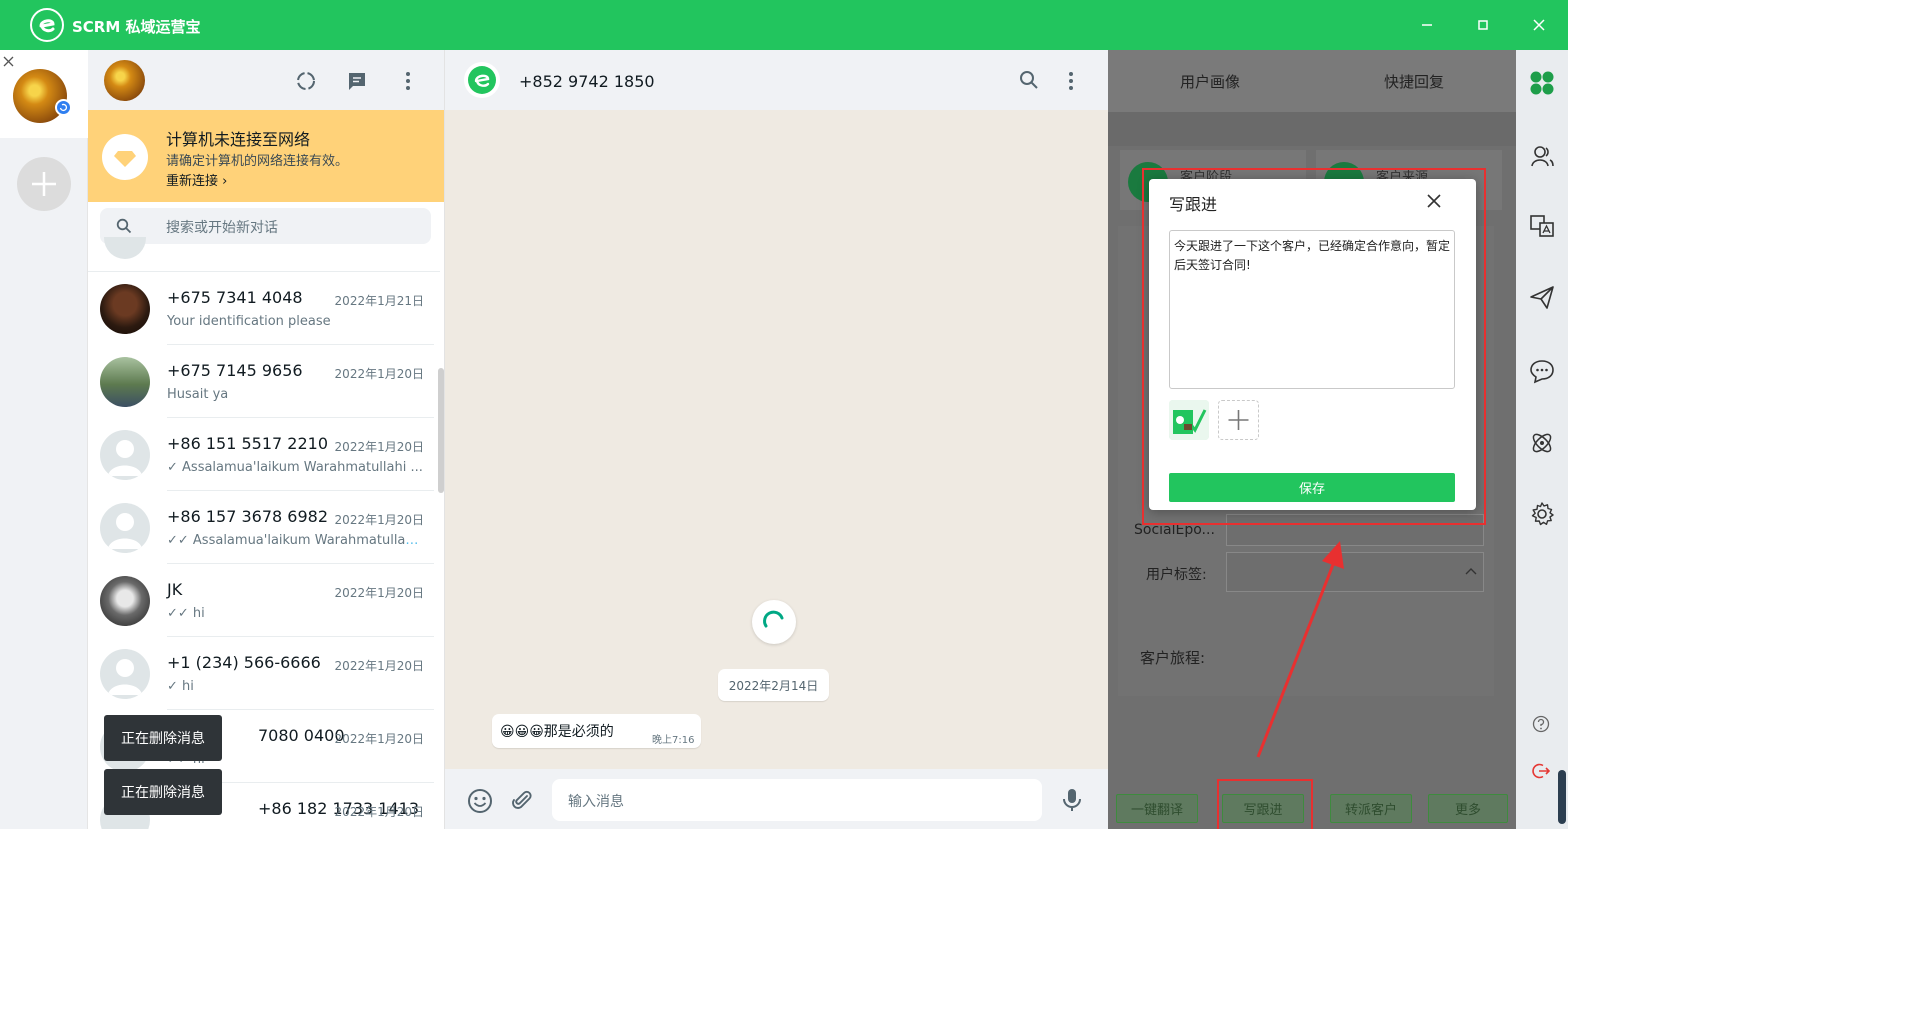 The image size is (1921, 1016). Describe the element at coordinates (357, 81) in the screenshot. I see `new-chat-icon` at that location.